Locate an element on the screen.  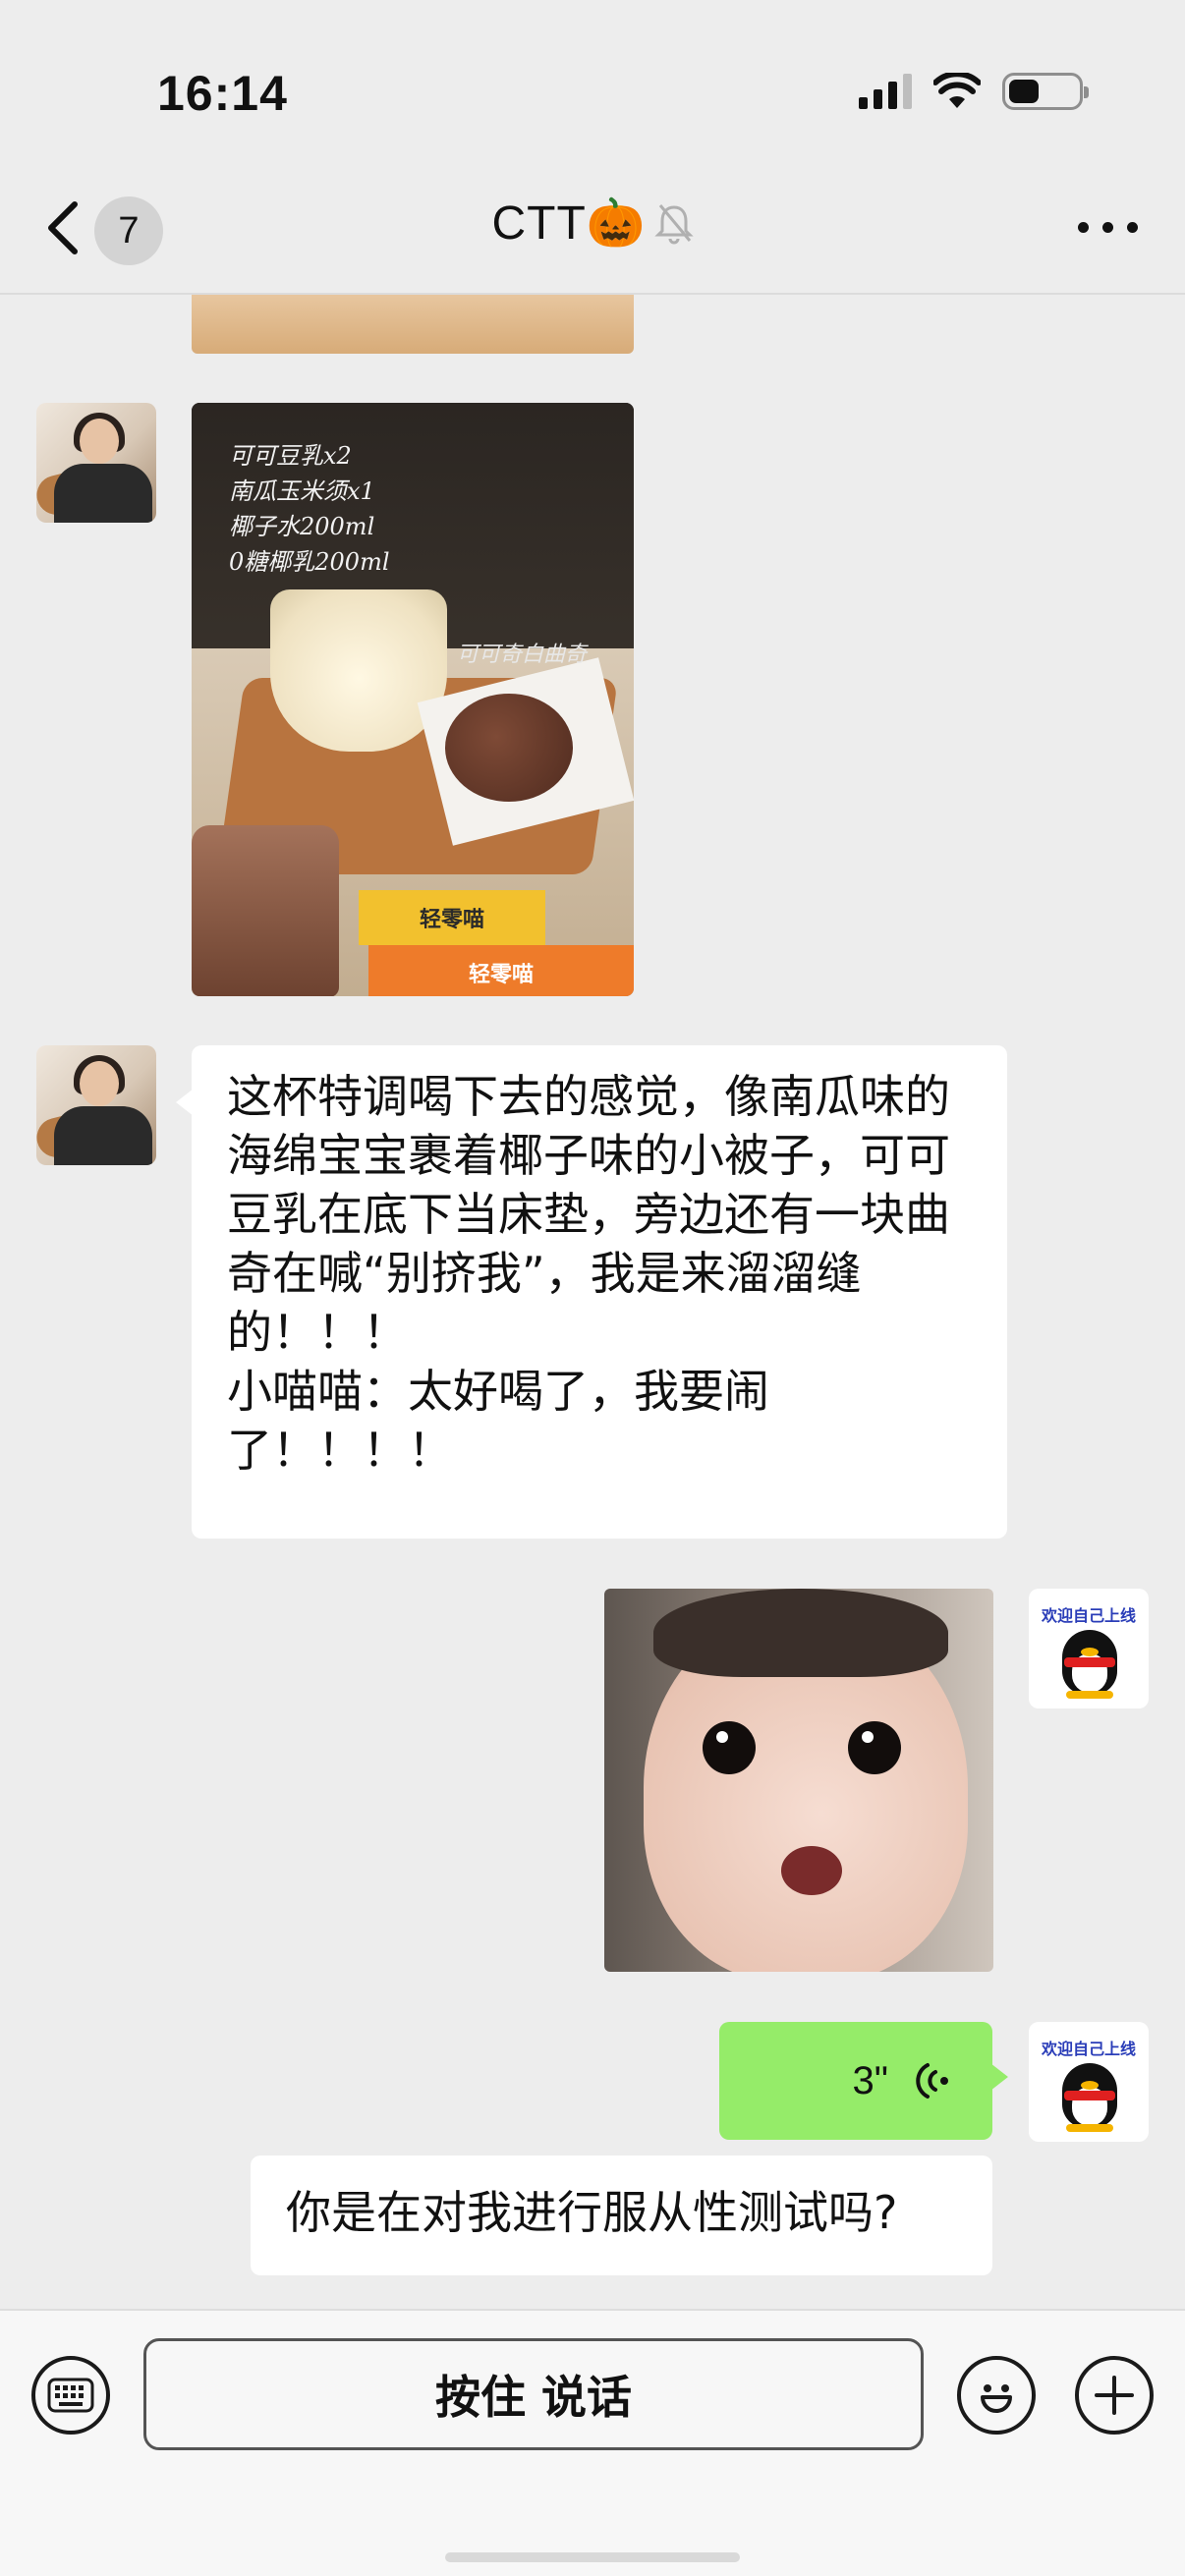
input-bar: 按住 说话 is located at coordinates (592, 2442).